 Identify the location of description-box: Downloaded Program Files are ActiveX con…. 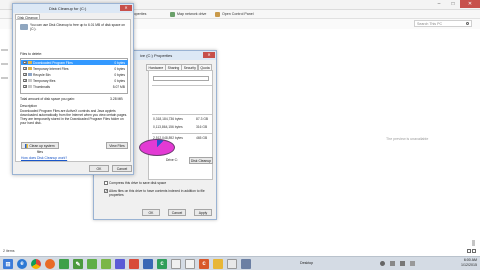
(74, 127).